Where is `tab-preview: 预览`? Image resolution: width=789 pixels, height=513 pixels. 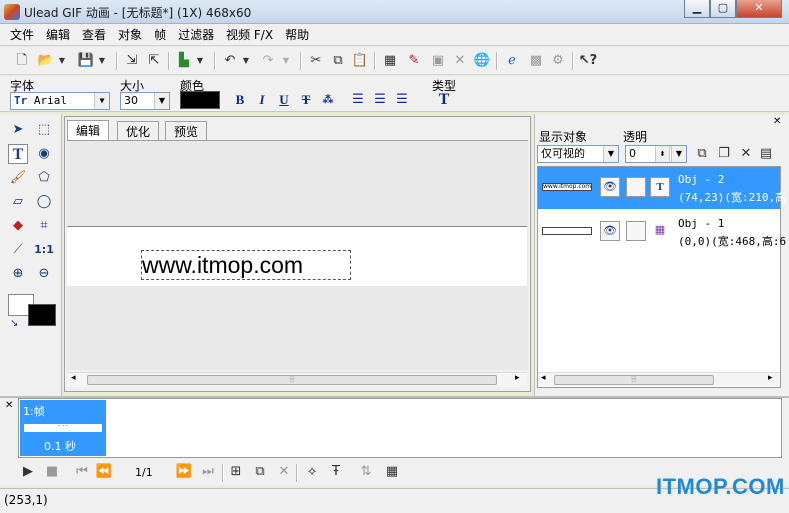
tab-preview: 预览 is located at coordinates (186, 131).